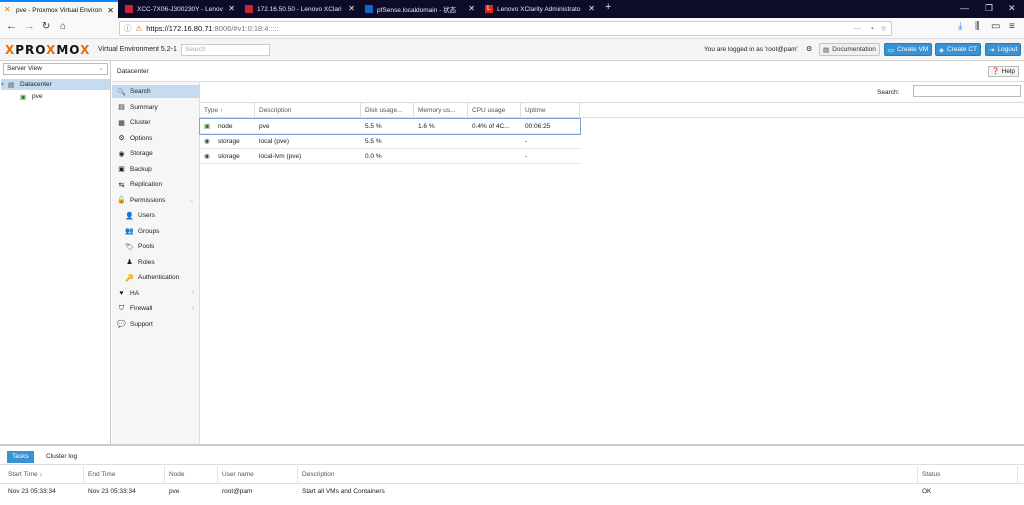 Image resolution: width=1024 pixels, height=505 pixels. What do you see at coordinates (29, 26) in the screenshot?
I see `forward-icon: →` at bounding box center [29, 26].